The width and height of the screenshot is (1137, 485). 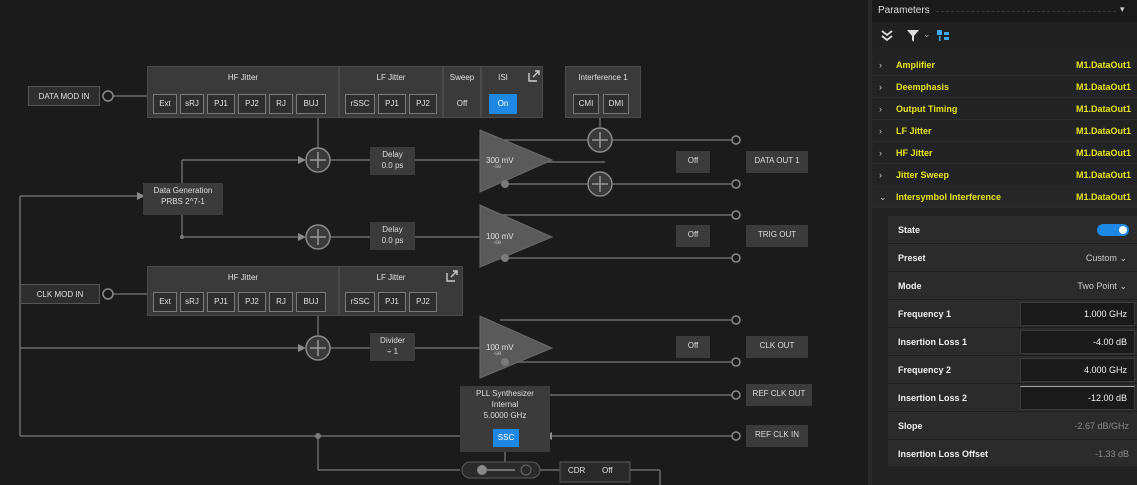 I want to click on trig-out-off-button: Off, so click(x=693, y=236).